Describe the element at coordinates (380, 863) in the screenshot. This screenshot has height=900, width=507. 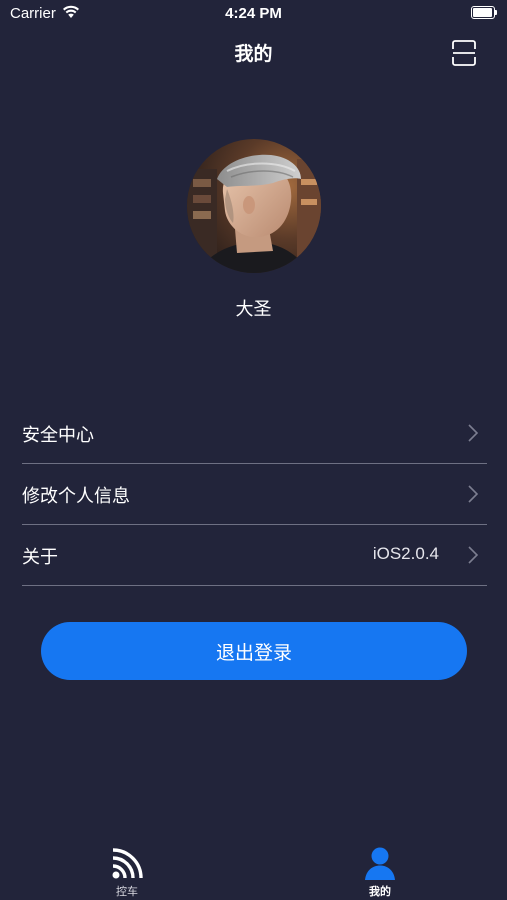
I see `user-icon` at that location.